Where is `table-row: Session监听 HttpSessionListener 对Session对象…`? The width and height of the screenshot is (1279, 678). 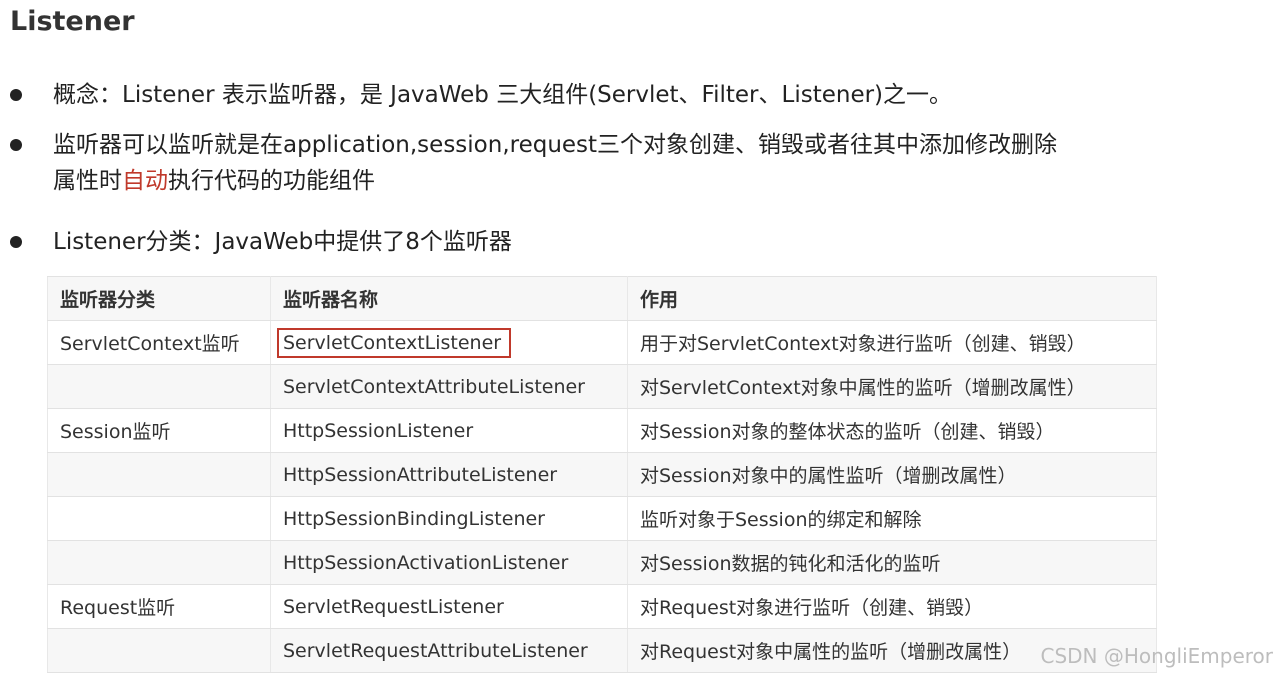
table-row: Session监听 HttpSessionListener 对Session对象… is located at coordinates (602, 430).